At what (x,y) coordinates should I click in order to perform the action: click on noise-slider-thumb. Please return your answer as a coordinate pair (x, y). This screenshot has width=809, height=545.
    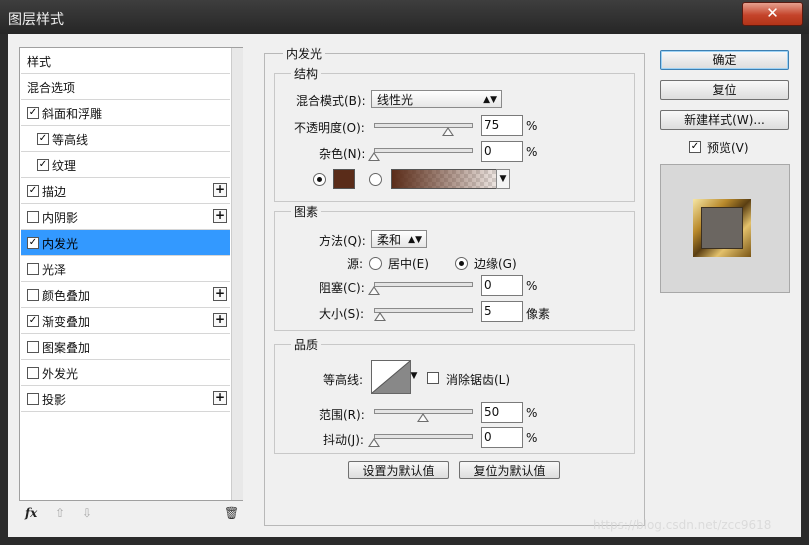
    Looking at the image, I should click on (374, 156).